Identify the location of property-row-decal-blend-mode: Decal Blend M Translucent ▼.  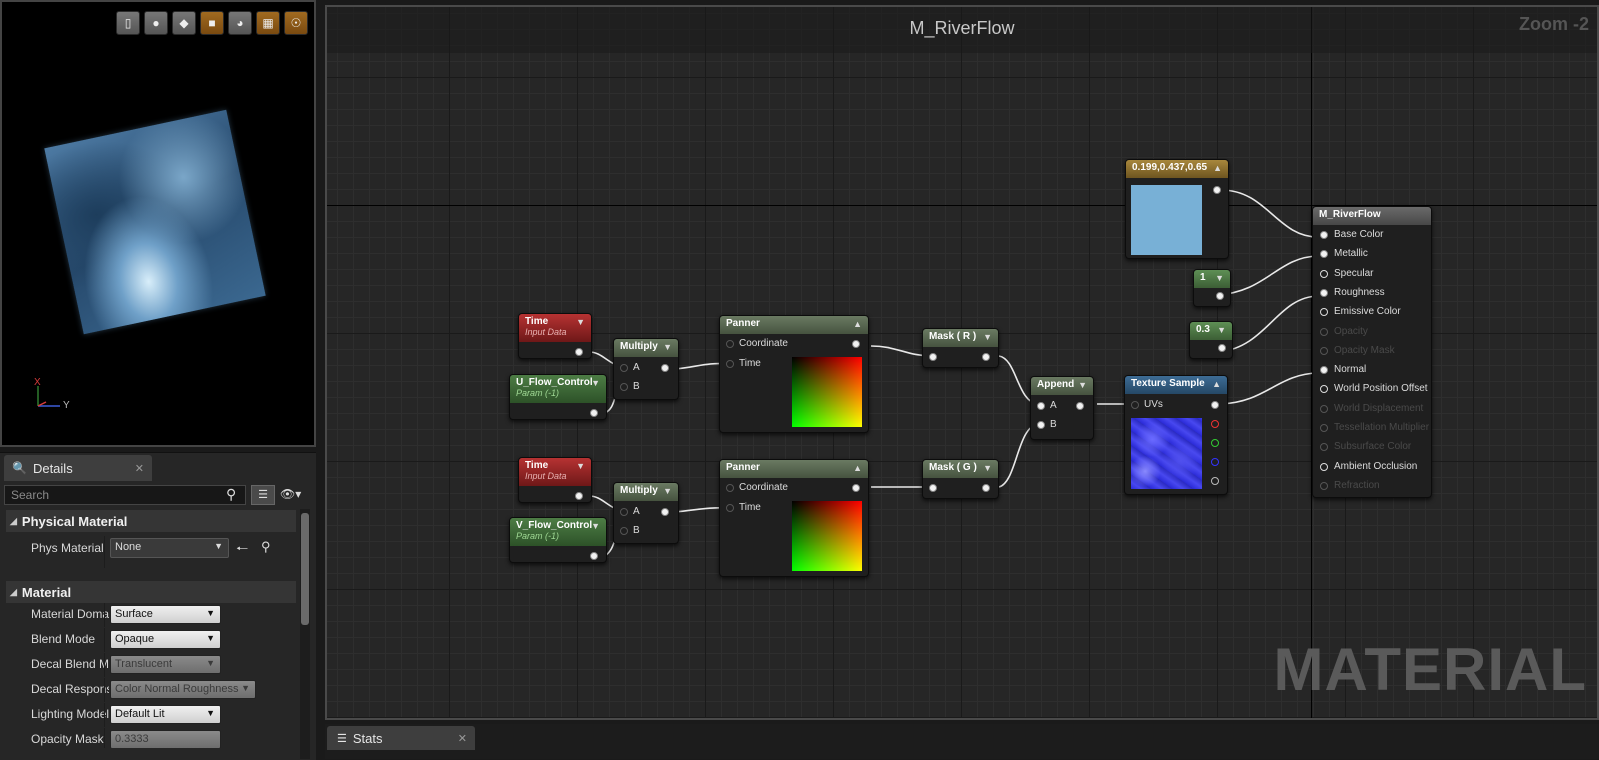
(151, 665).